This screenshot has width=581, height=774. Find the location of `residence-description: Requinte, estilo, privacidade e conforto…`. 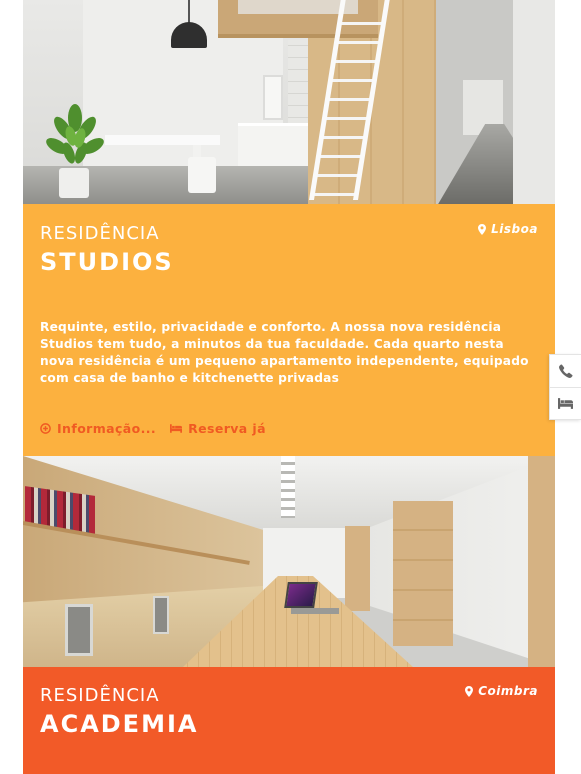

residence-description: Requinte, estilo, privacidade e conforto… is located at coordinates (284, 352).